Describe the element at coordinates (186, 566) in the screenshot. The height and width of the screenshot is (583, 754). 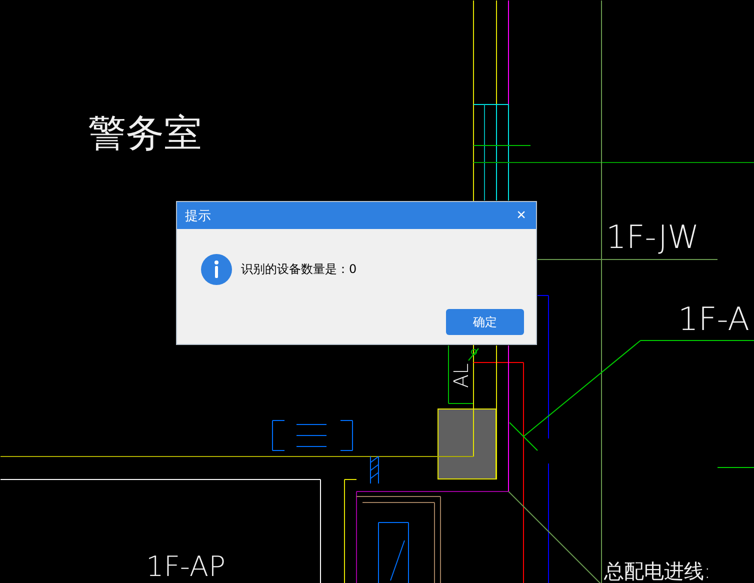
I see `drawing-label: 1F-AP` at that location.